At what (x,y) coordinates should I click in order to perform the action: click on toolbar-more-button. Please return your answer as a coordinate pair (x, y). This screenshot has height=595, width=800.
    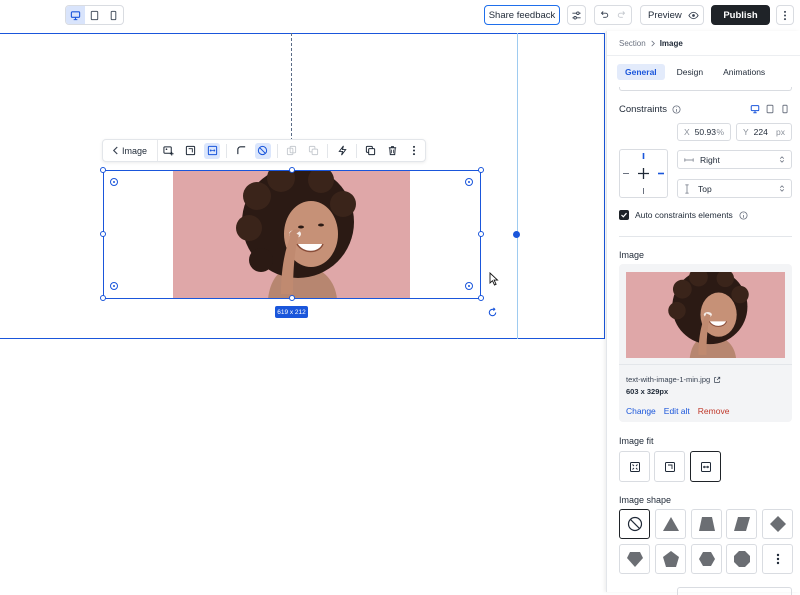
    Looking at the image, I should click on (414, 151).